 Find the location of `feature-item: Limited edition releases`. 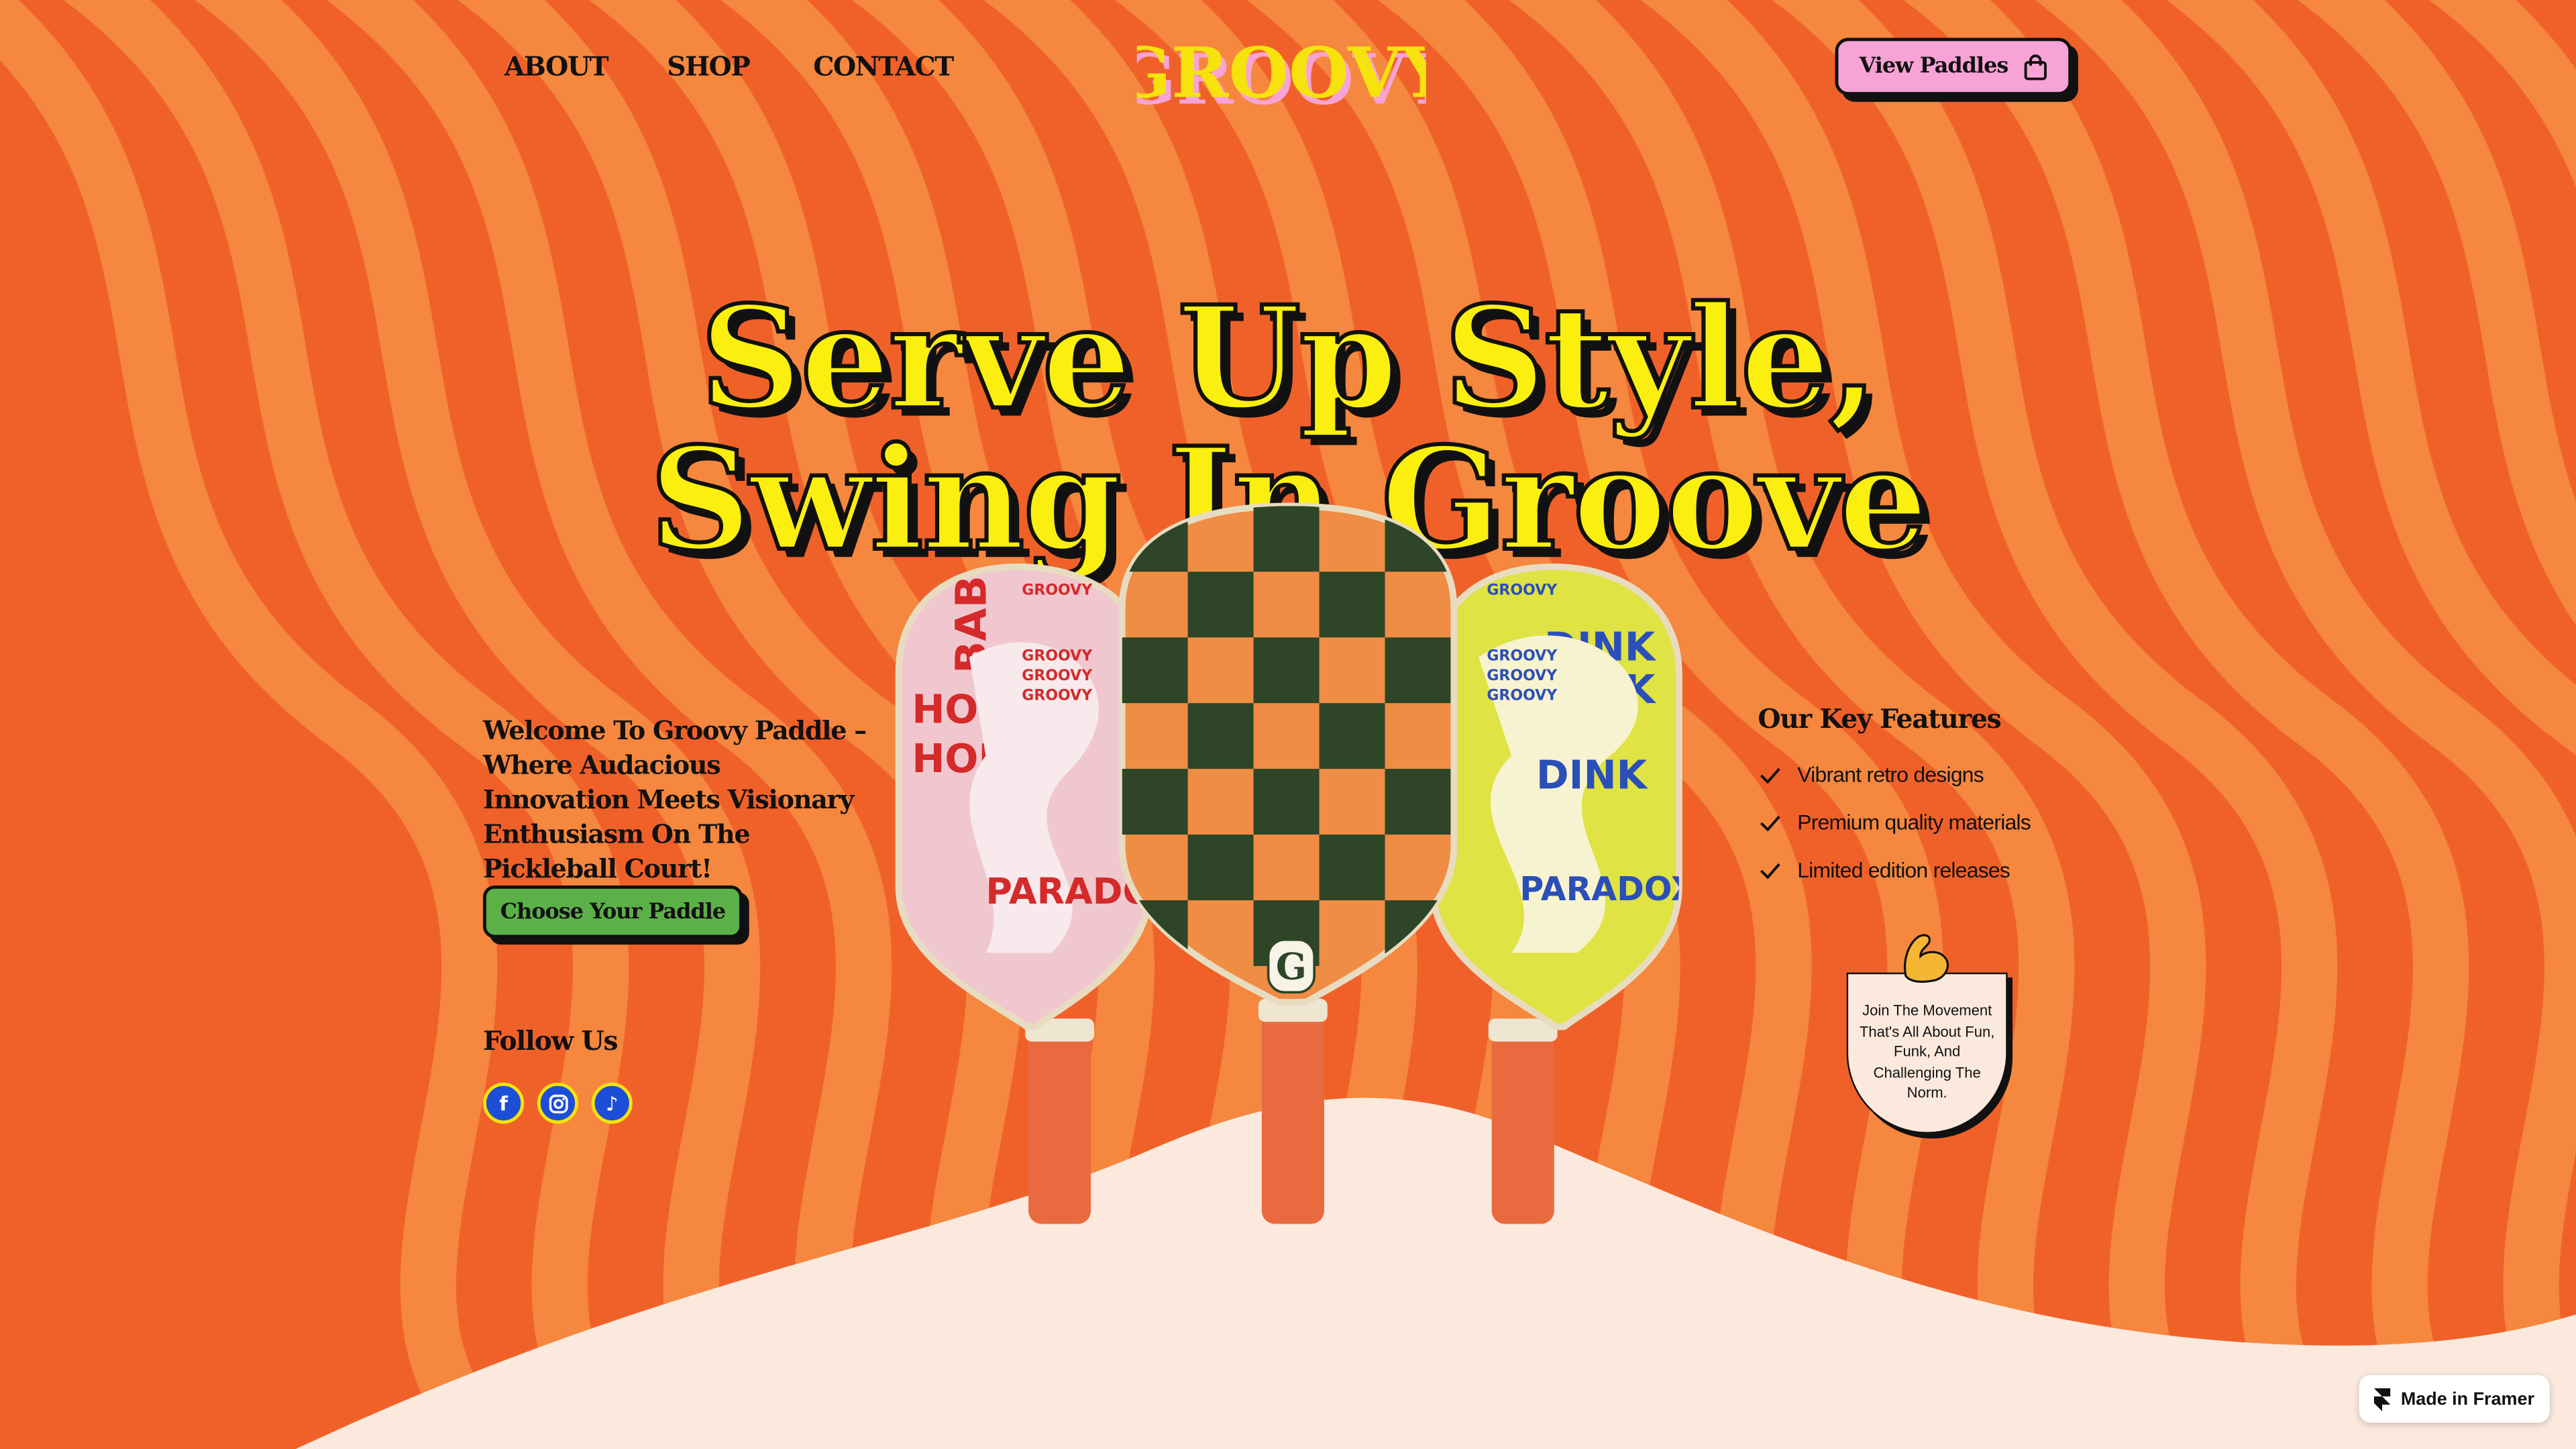

feature-item: Limited edition releases is located at coordinates (1885, 869).